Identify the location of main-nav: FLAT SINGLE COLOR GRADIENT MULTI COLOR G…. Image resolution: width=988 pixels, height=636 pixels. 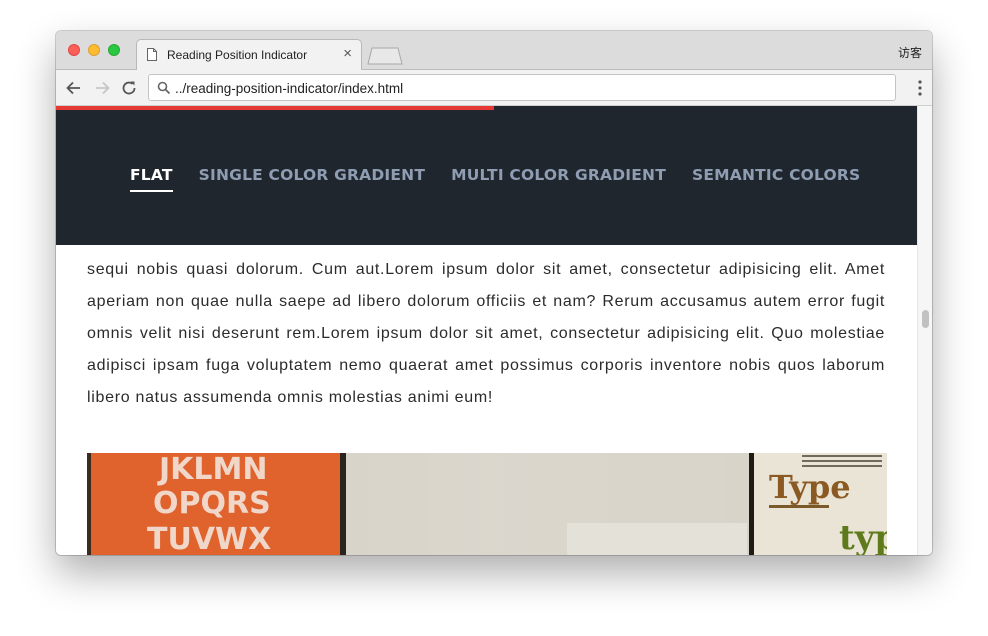
(495, 179).